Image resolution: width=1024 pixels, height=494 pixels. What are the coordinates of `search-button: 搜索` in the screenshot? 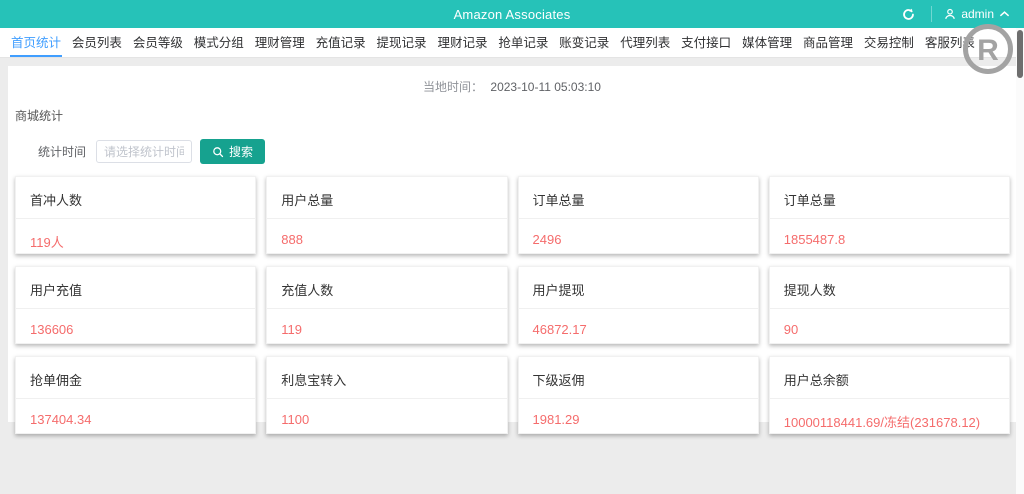 It's located at (233, 151).